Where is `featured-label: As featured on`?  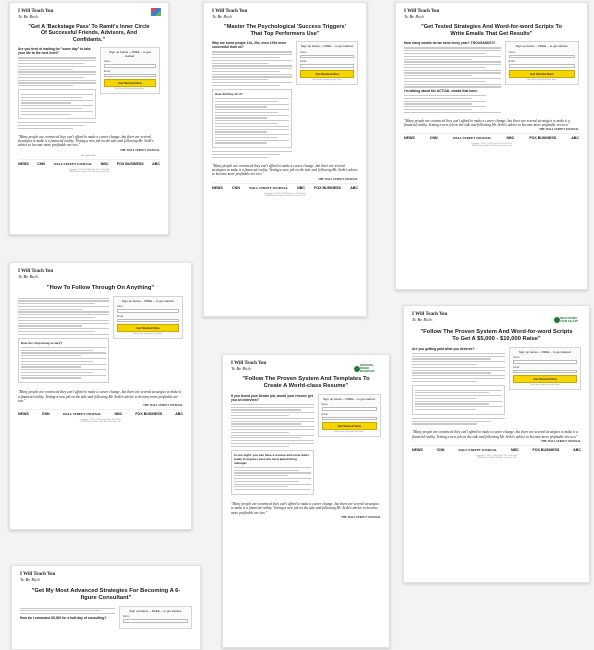
featured-label: As featured on is located at coordinates (89, 155).